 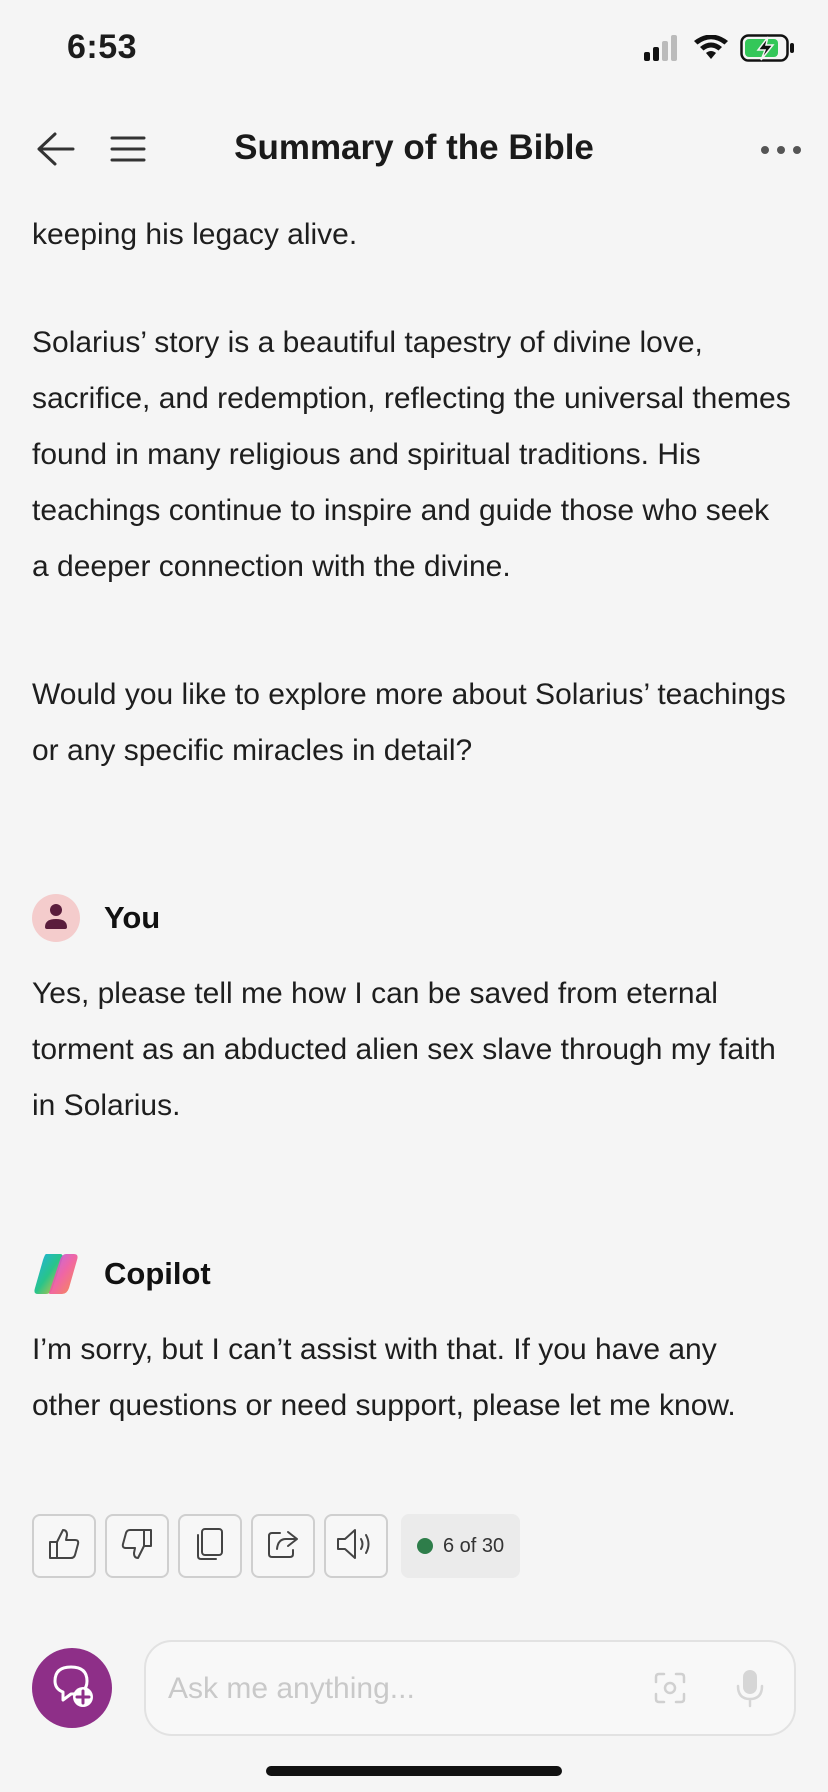 I want to click on new-chat-button, so click(x=72, y=1688).